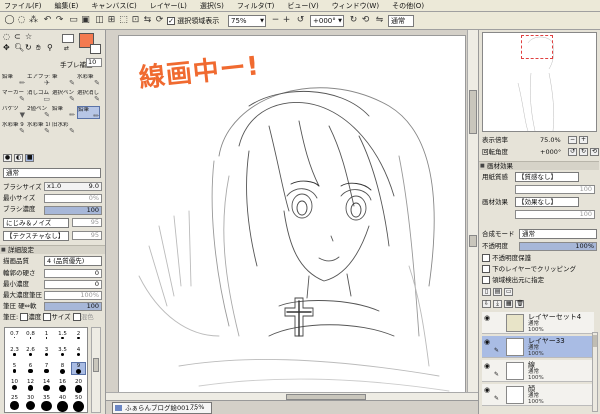 This screenshot has height=414, width=600. What do you see at coordinates (538, 323) in the screenshot?
I see `layer-folder-row: ◉ レイヤーセット4 通常 100%` at bounding box center [538, 323].